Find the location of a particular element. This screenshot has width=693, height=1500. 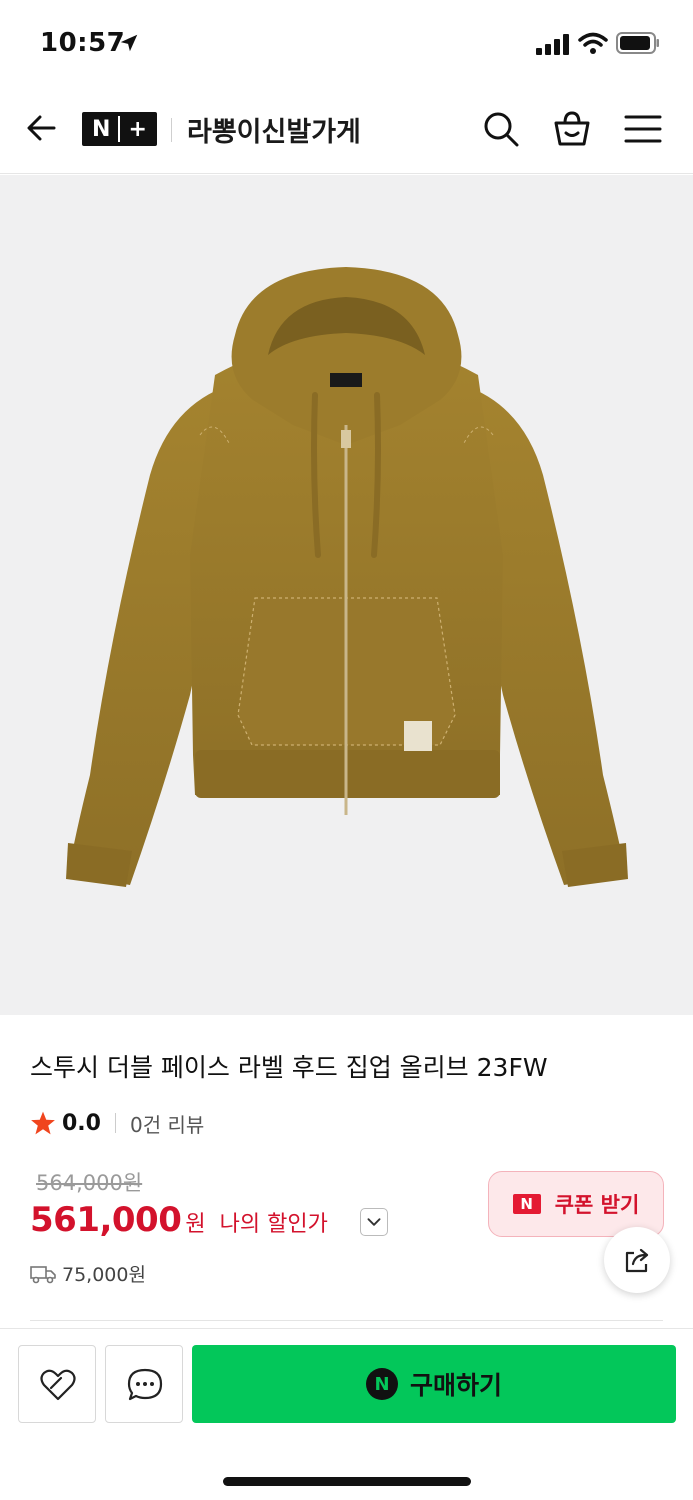

share-button is located at coordinates (637, 1260).